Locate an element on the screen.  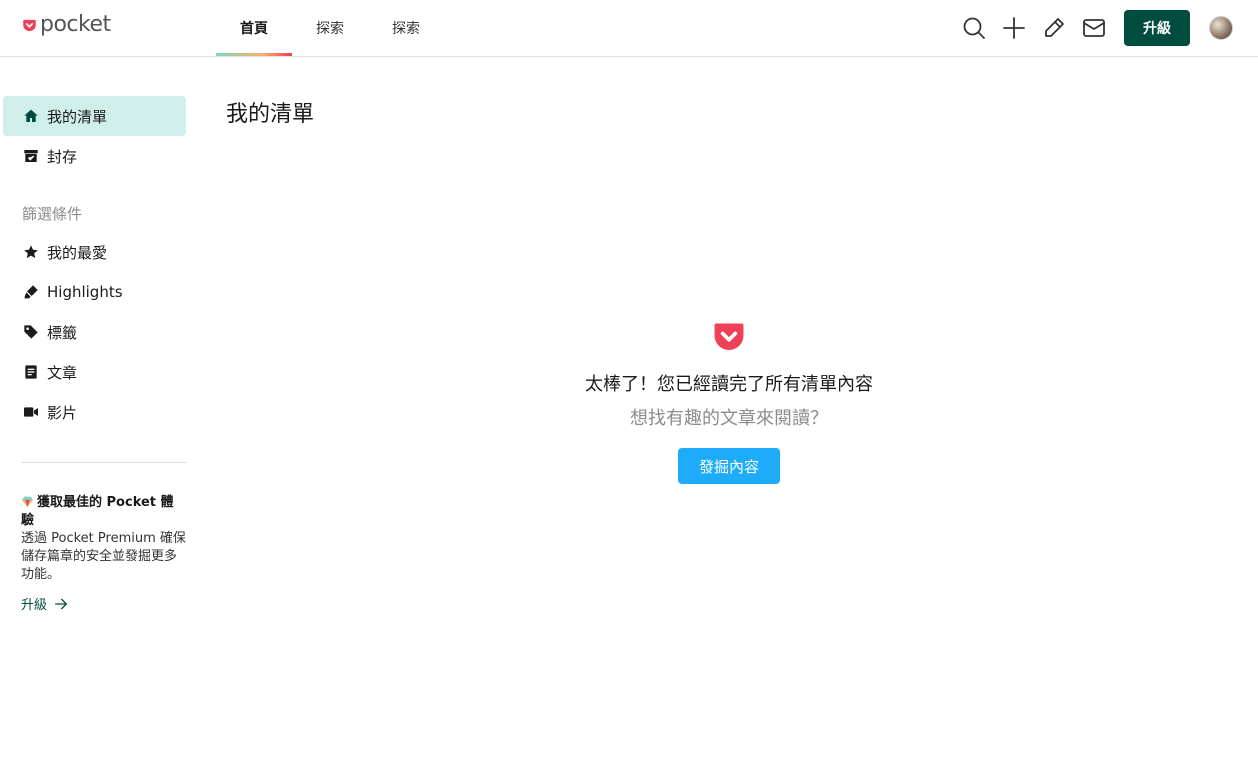
main-nav: 首頁 探索 探索 is located at coordinates (330, 28).